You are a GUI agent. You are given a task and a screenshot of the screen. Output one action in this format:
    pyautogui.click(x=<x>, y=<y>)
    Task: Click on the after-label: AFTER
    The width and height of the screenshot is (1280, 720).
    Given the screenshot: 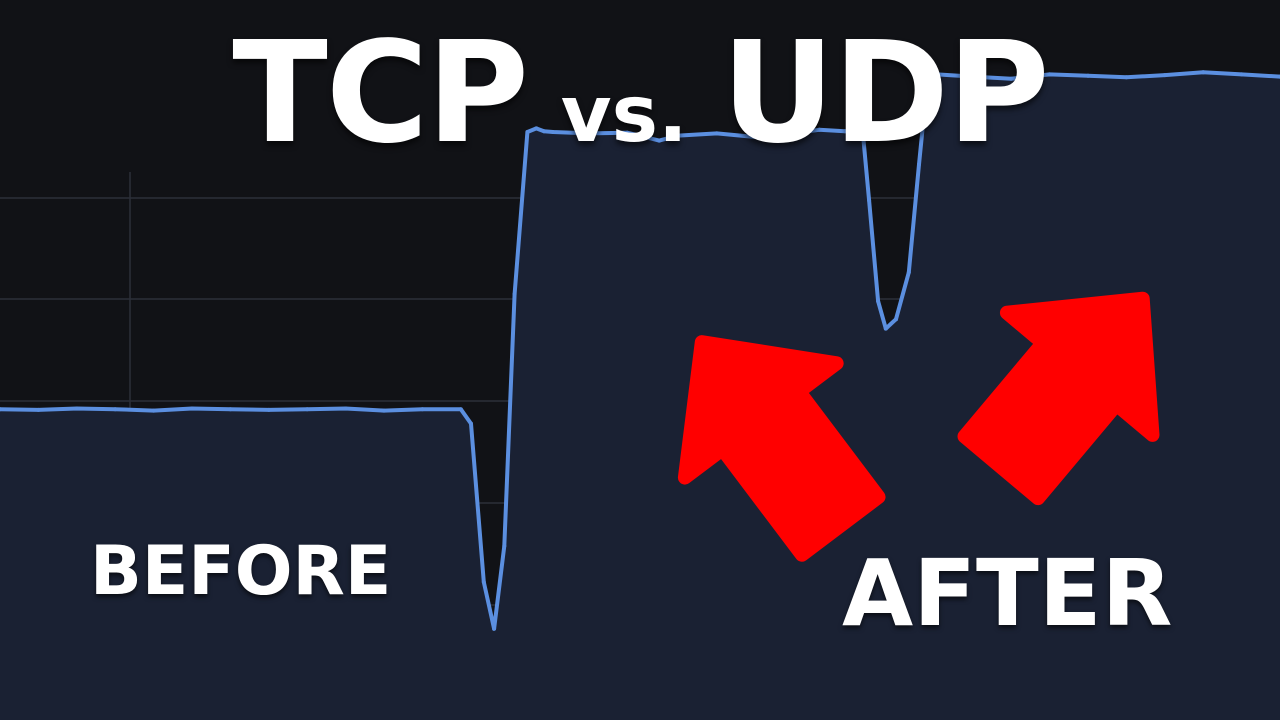 What is the action you would take?
    pyautogui.click(x=1007, y=593)
    